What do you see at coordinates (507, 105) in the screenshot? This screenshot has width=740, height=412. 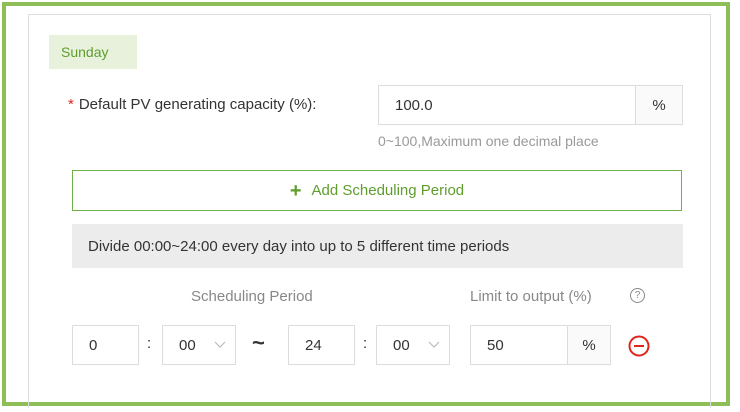 I see `capacity-value: 100.0` at bounding box center [507, 105].